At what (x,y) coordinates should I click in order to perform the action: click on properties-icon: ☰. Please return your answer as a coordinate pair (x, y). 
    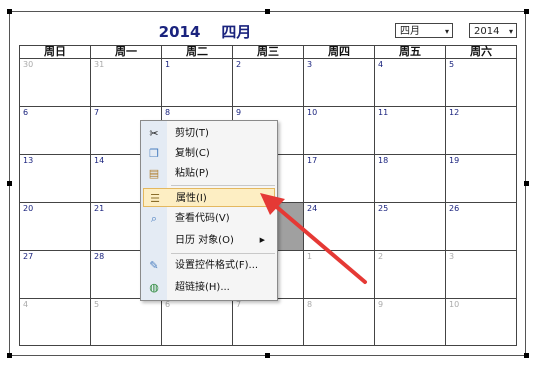
    Looking at the image, I should click on (155, 198).